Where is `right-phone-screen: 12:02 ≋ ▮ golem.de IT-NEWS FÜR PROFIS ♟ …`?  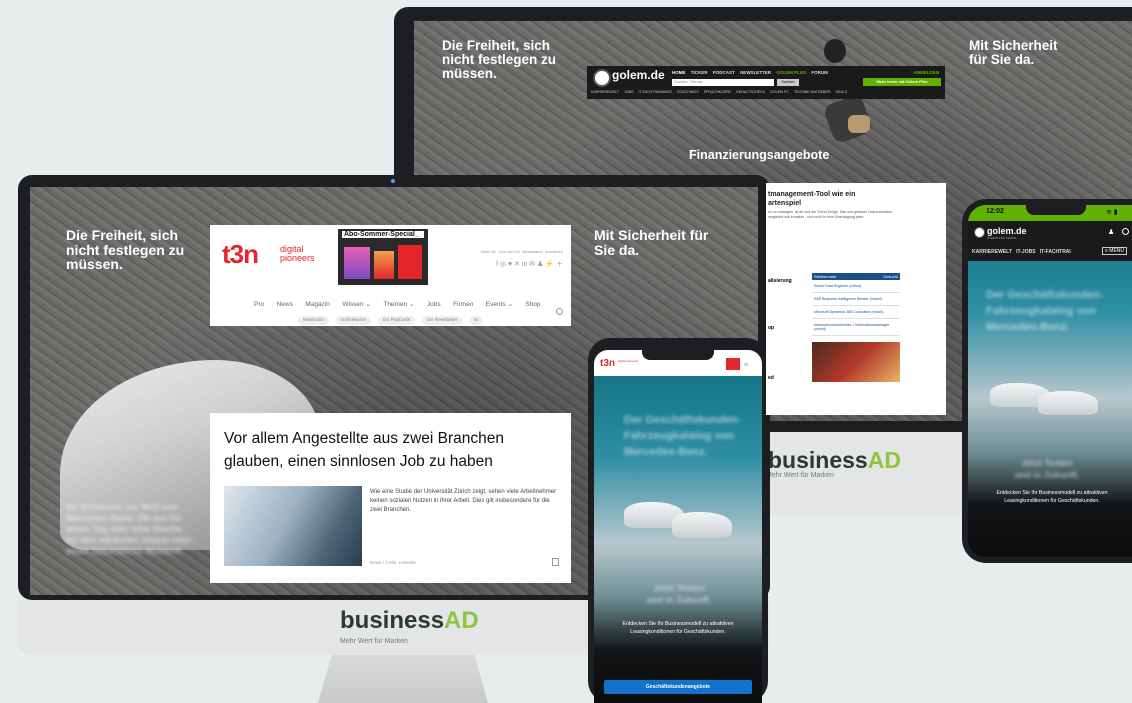 right-phone-screen: 12:02 ≋ ▮ golem.de IT-NEWS FÜR PROFIS ♟ … is located at coordinates (1050, 381).